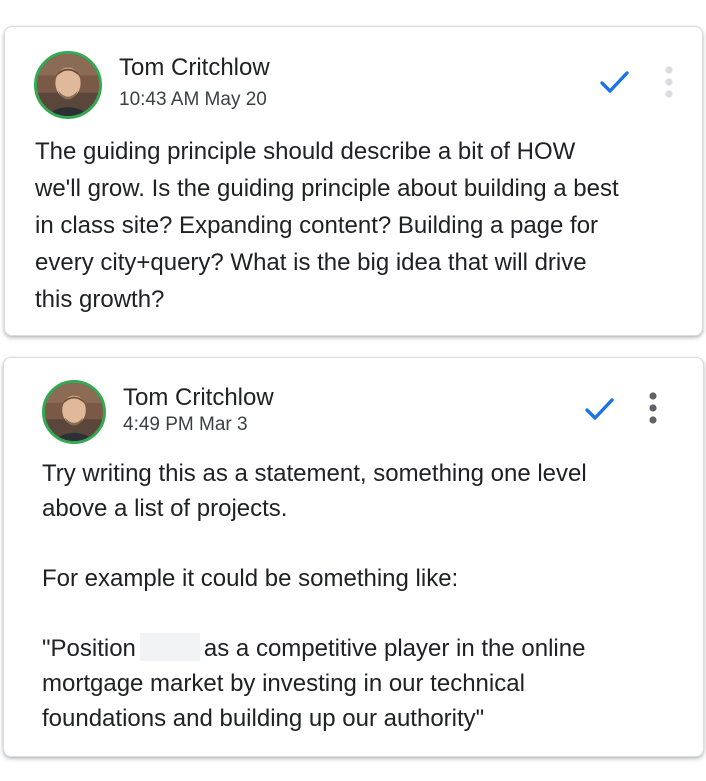 Image resolution: width=706 pixels, height=781 pixels. What do you see at coordinates (169, 647) in the screenshot?
I see `redacted-text` at bounding box center [169, 647].